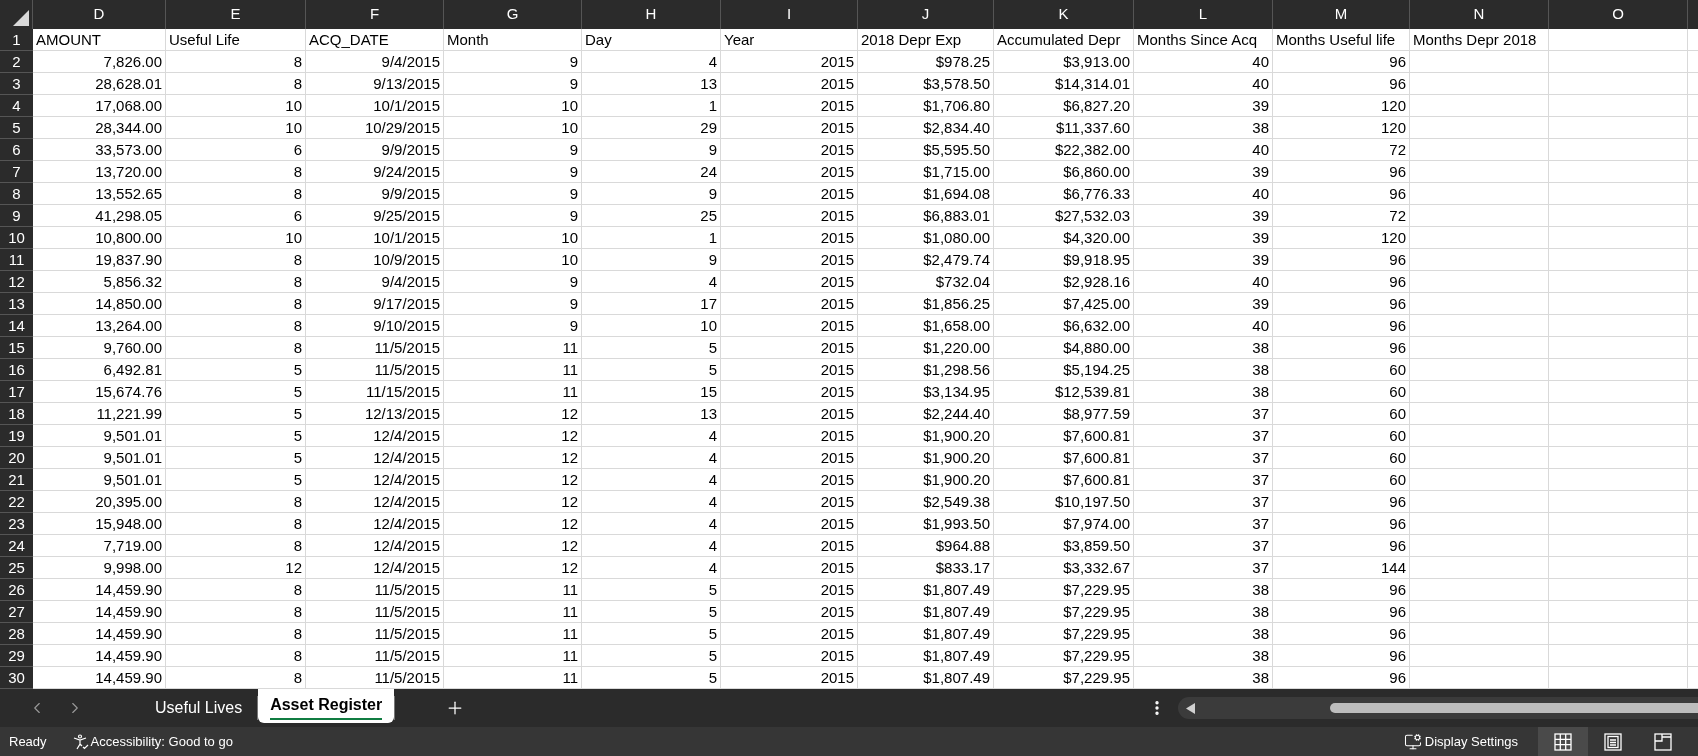  I want to click on table-cell: 120, so click(1341, 238).